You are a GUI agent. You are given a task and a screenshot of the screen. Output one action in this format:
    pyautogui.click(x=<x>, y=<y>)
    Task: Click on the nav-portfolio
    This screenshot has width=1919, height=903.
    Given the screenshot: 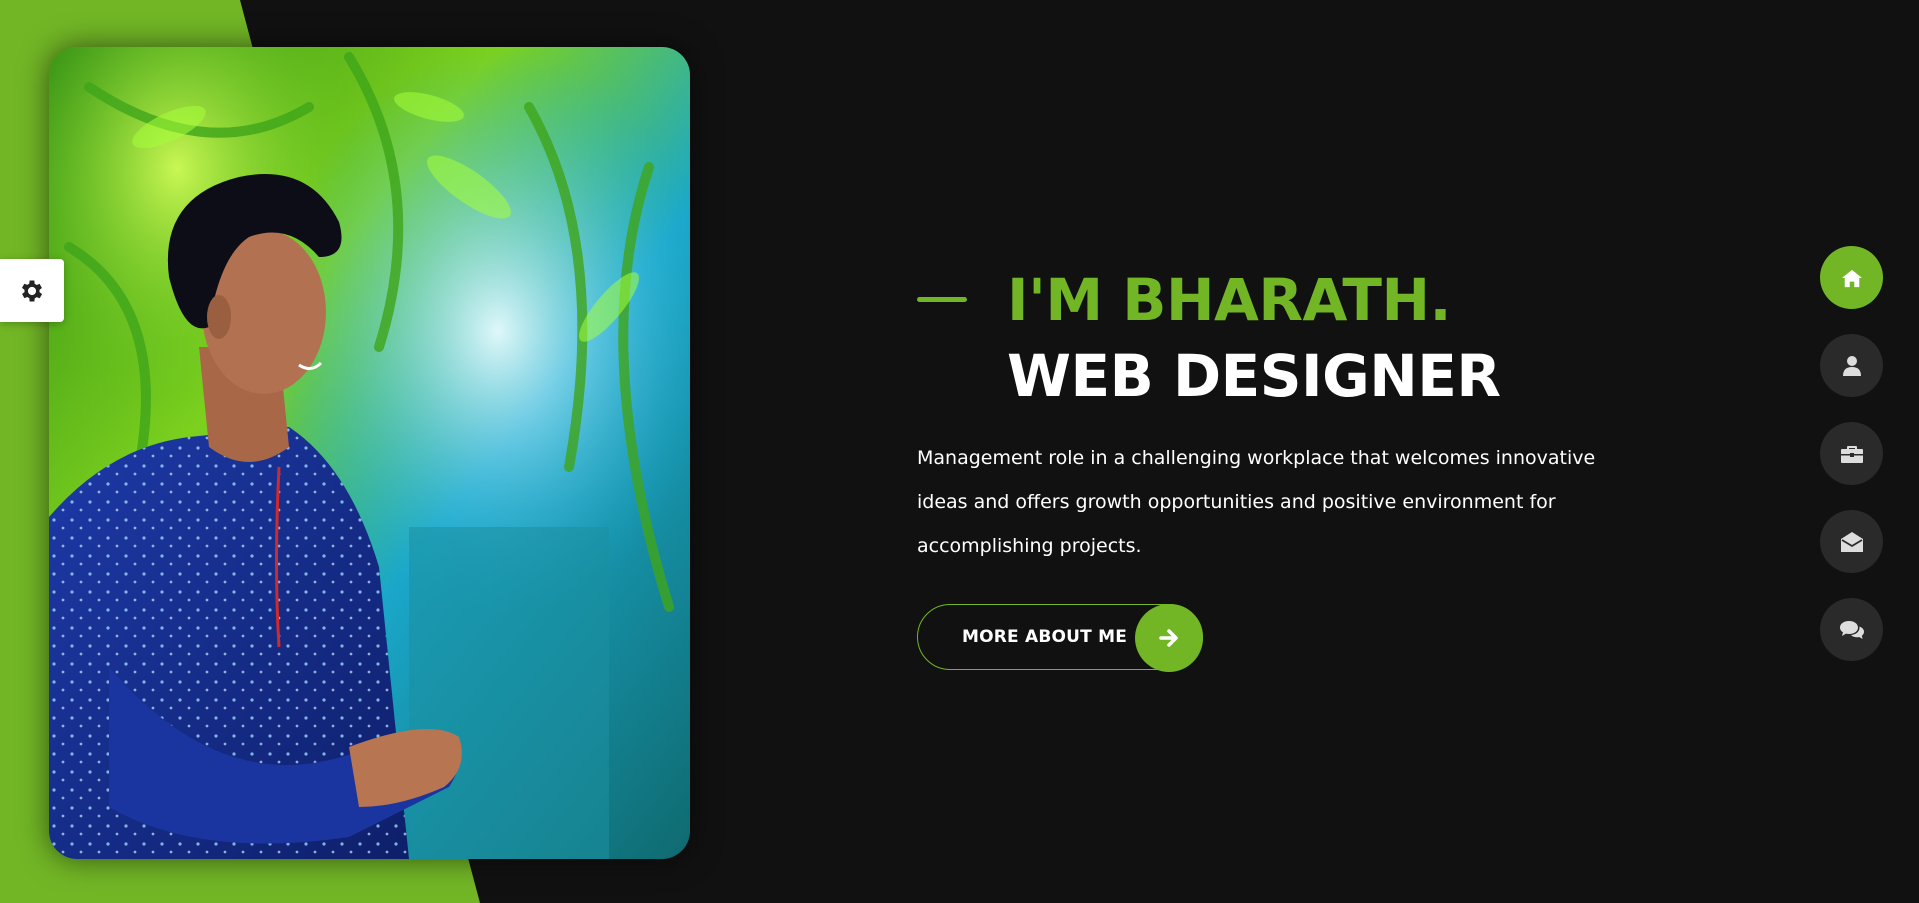 What is the action you would take?
    pyautogui.click(x=1851, y=453)
    